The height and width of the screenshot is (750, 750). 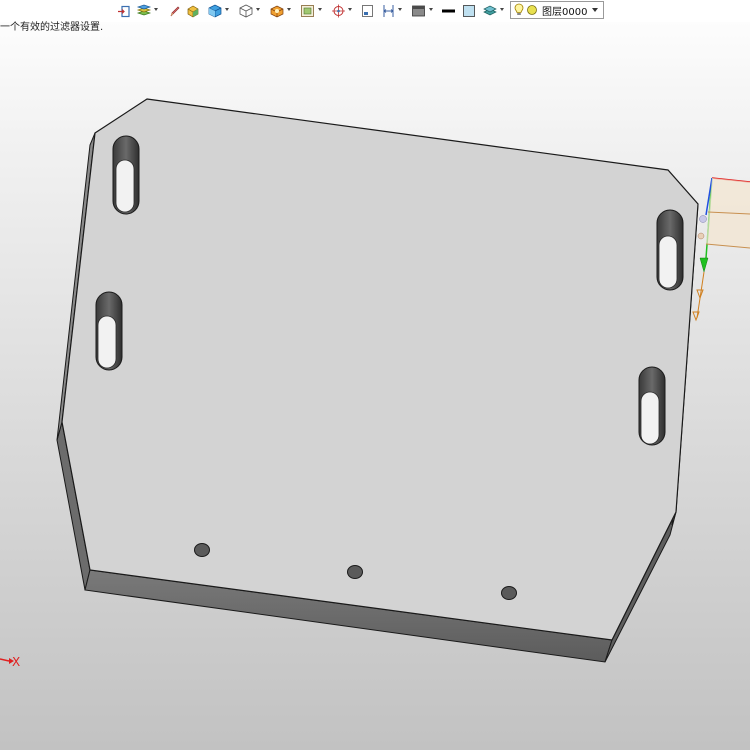 What do you see at coordinates (109, 331) in the screenshot?
I see `slot-hole-mid-left` at bounding box center [109, 331].